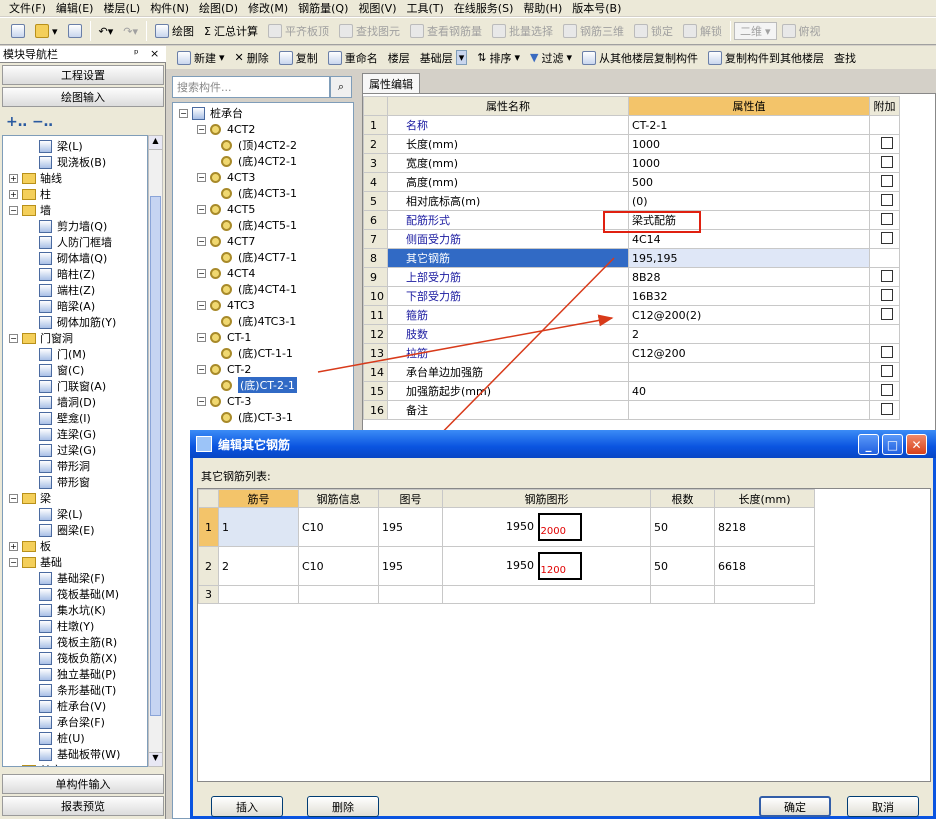  What do you see at coordinates (258, 566) in the screenshot?
I see `rebar-id-cell: 2` at bounding box center [258, 566].